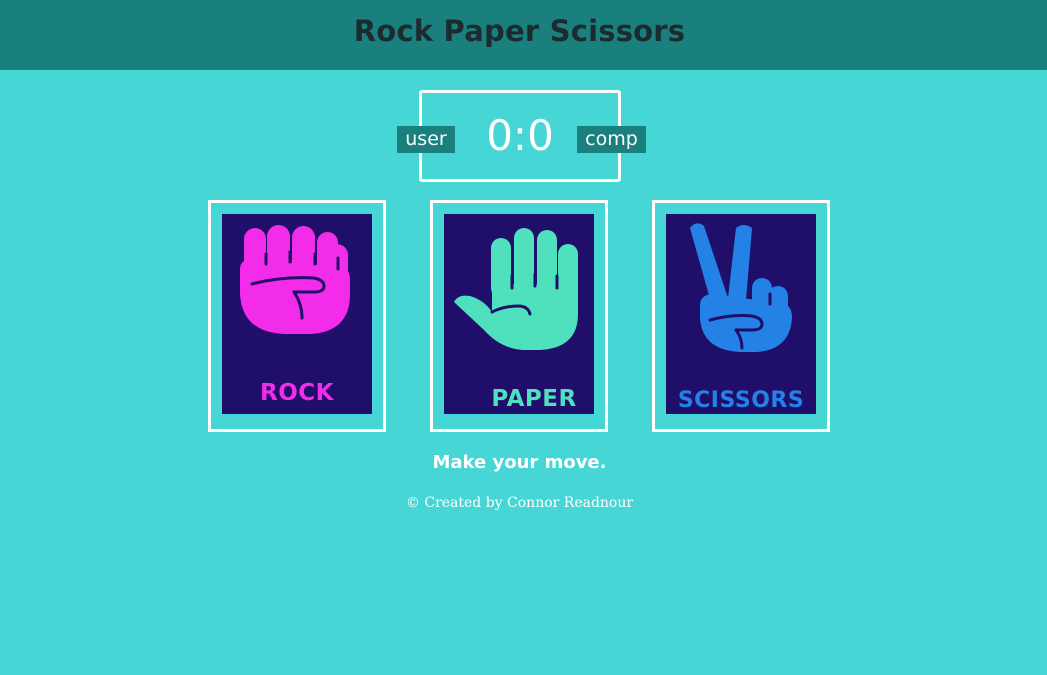 The image size is (1047, 675). Describe the element at coordinates (519, 462) in the screenshot. I see `status-message: Make your move.` at that location.